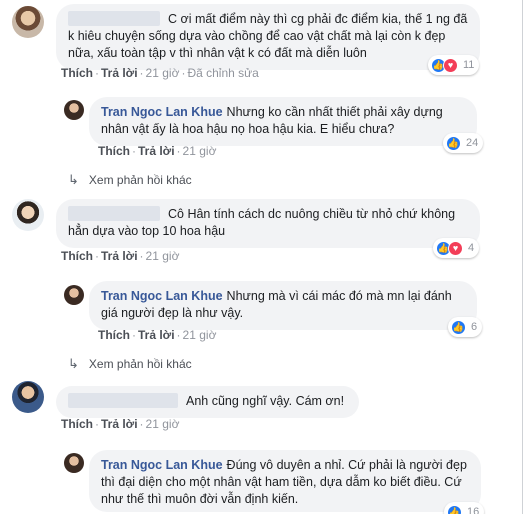 The height and width of the screenshot is (514, 524). I want to click on comment-text: Anh cũng nghĩ vậy. Cám ơn!, so click(265, 401).